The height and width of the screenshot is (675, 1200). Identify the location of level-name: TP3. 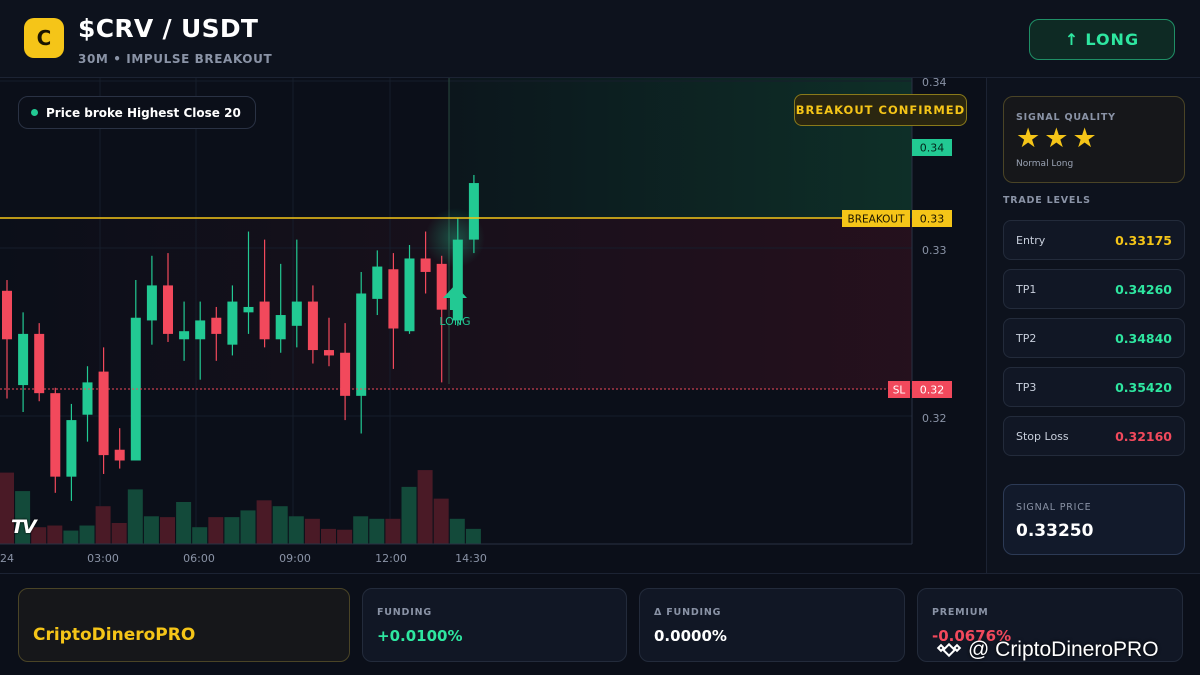
(1026, 387).